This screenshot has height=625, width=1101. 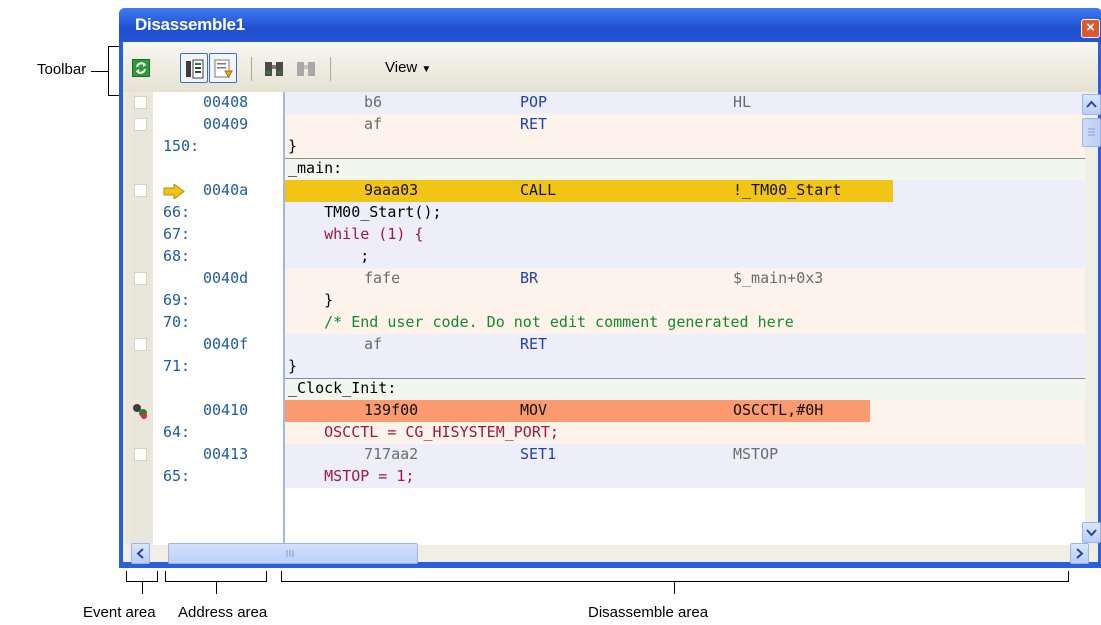 I want to click on disasm-row: 0040d fafe BR $_main+0x3, so click(x=607, y=279).